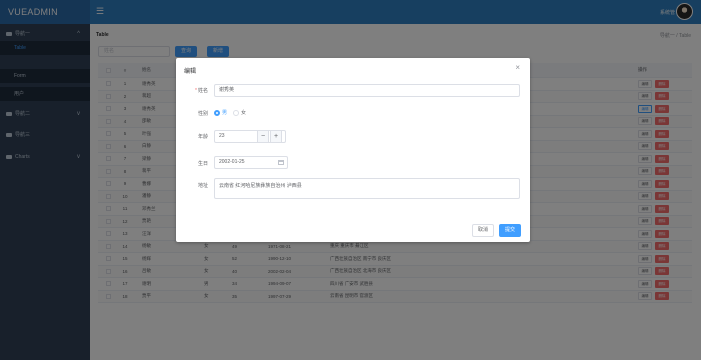 The image size is (701, 360). What do you see at coordinates (202, 186) in the screenshot?
I see `addr-label: 地址` at bounding box center [202, 186].